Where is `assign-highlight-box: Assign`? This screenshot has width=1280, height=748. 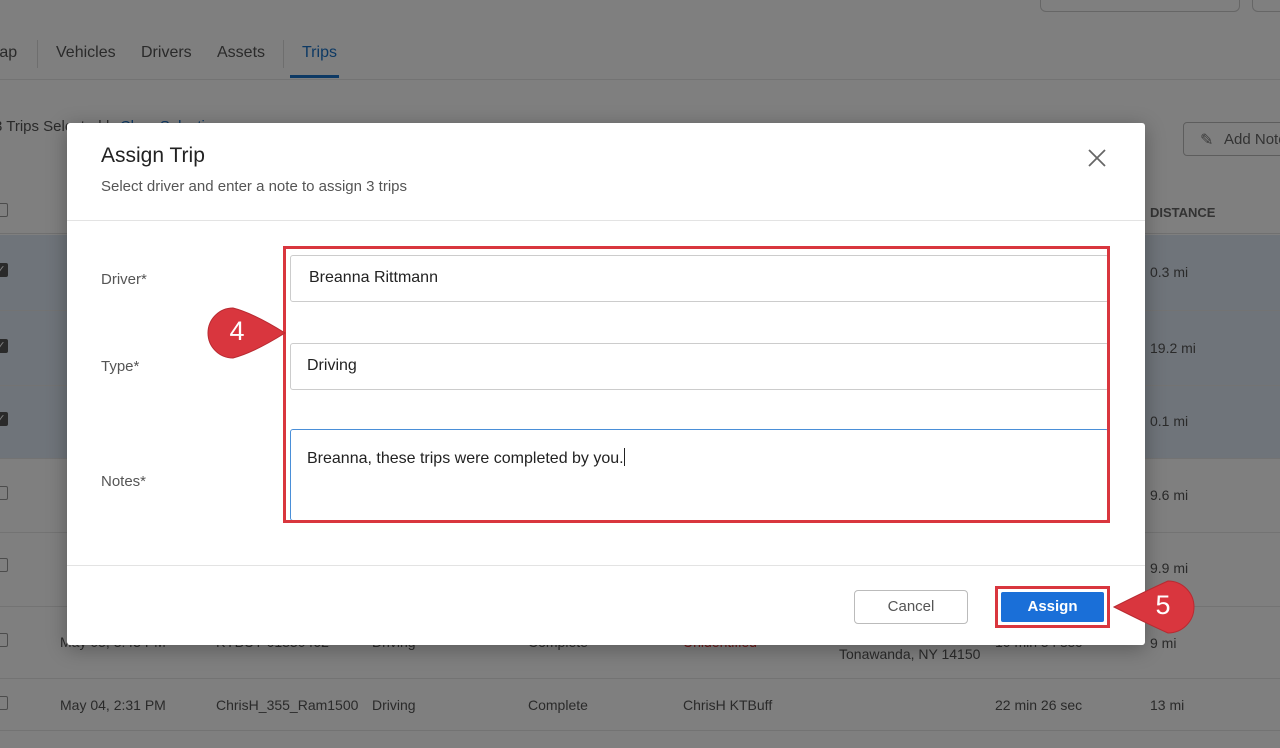
assign-highlight-box: Assign is located at coordinates (1052, 607).